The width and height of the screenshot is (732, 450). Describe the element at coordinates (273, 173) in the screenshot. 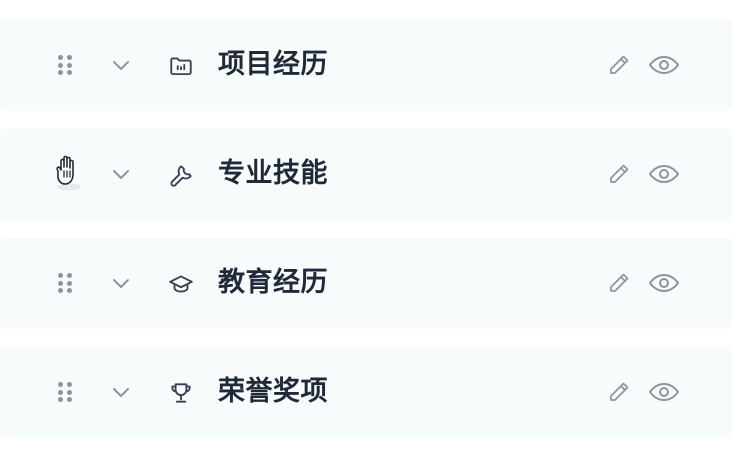

I see `section-title: 专业技能` at that location.